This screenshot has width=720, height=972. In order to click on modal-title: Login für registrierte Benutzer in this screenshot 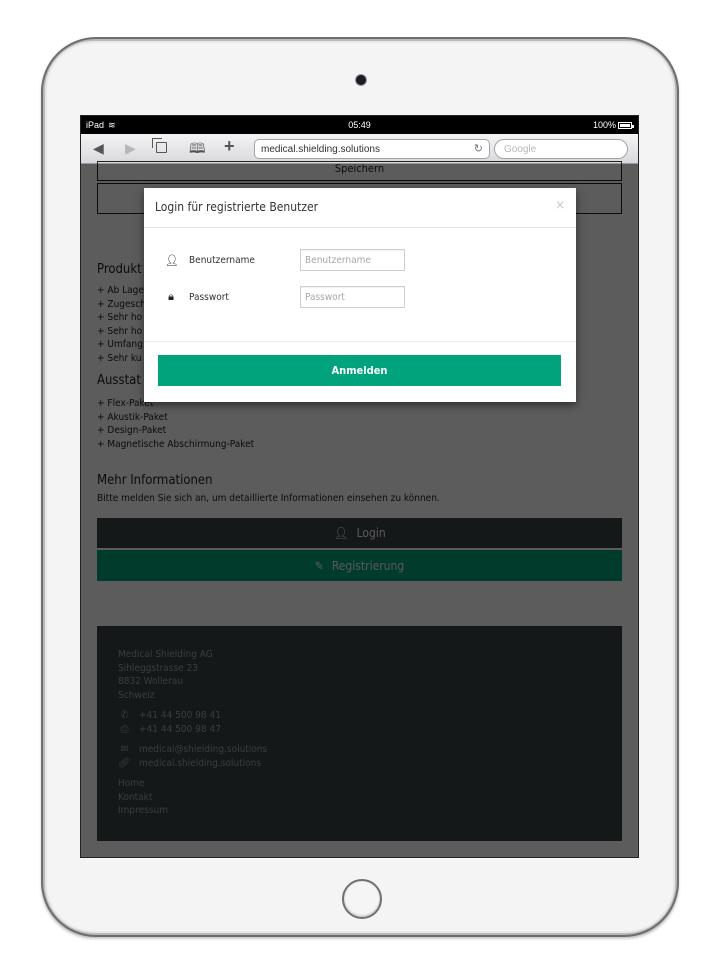, I will do `click(237, 207)`.